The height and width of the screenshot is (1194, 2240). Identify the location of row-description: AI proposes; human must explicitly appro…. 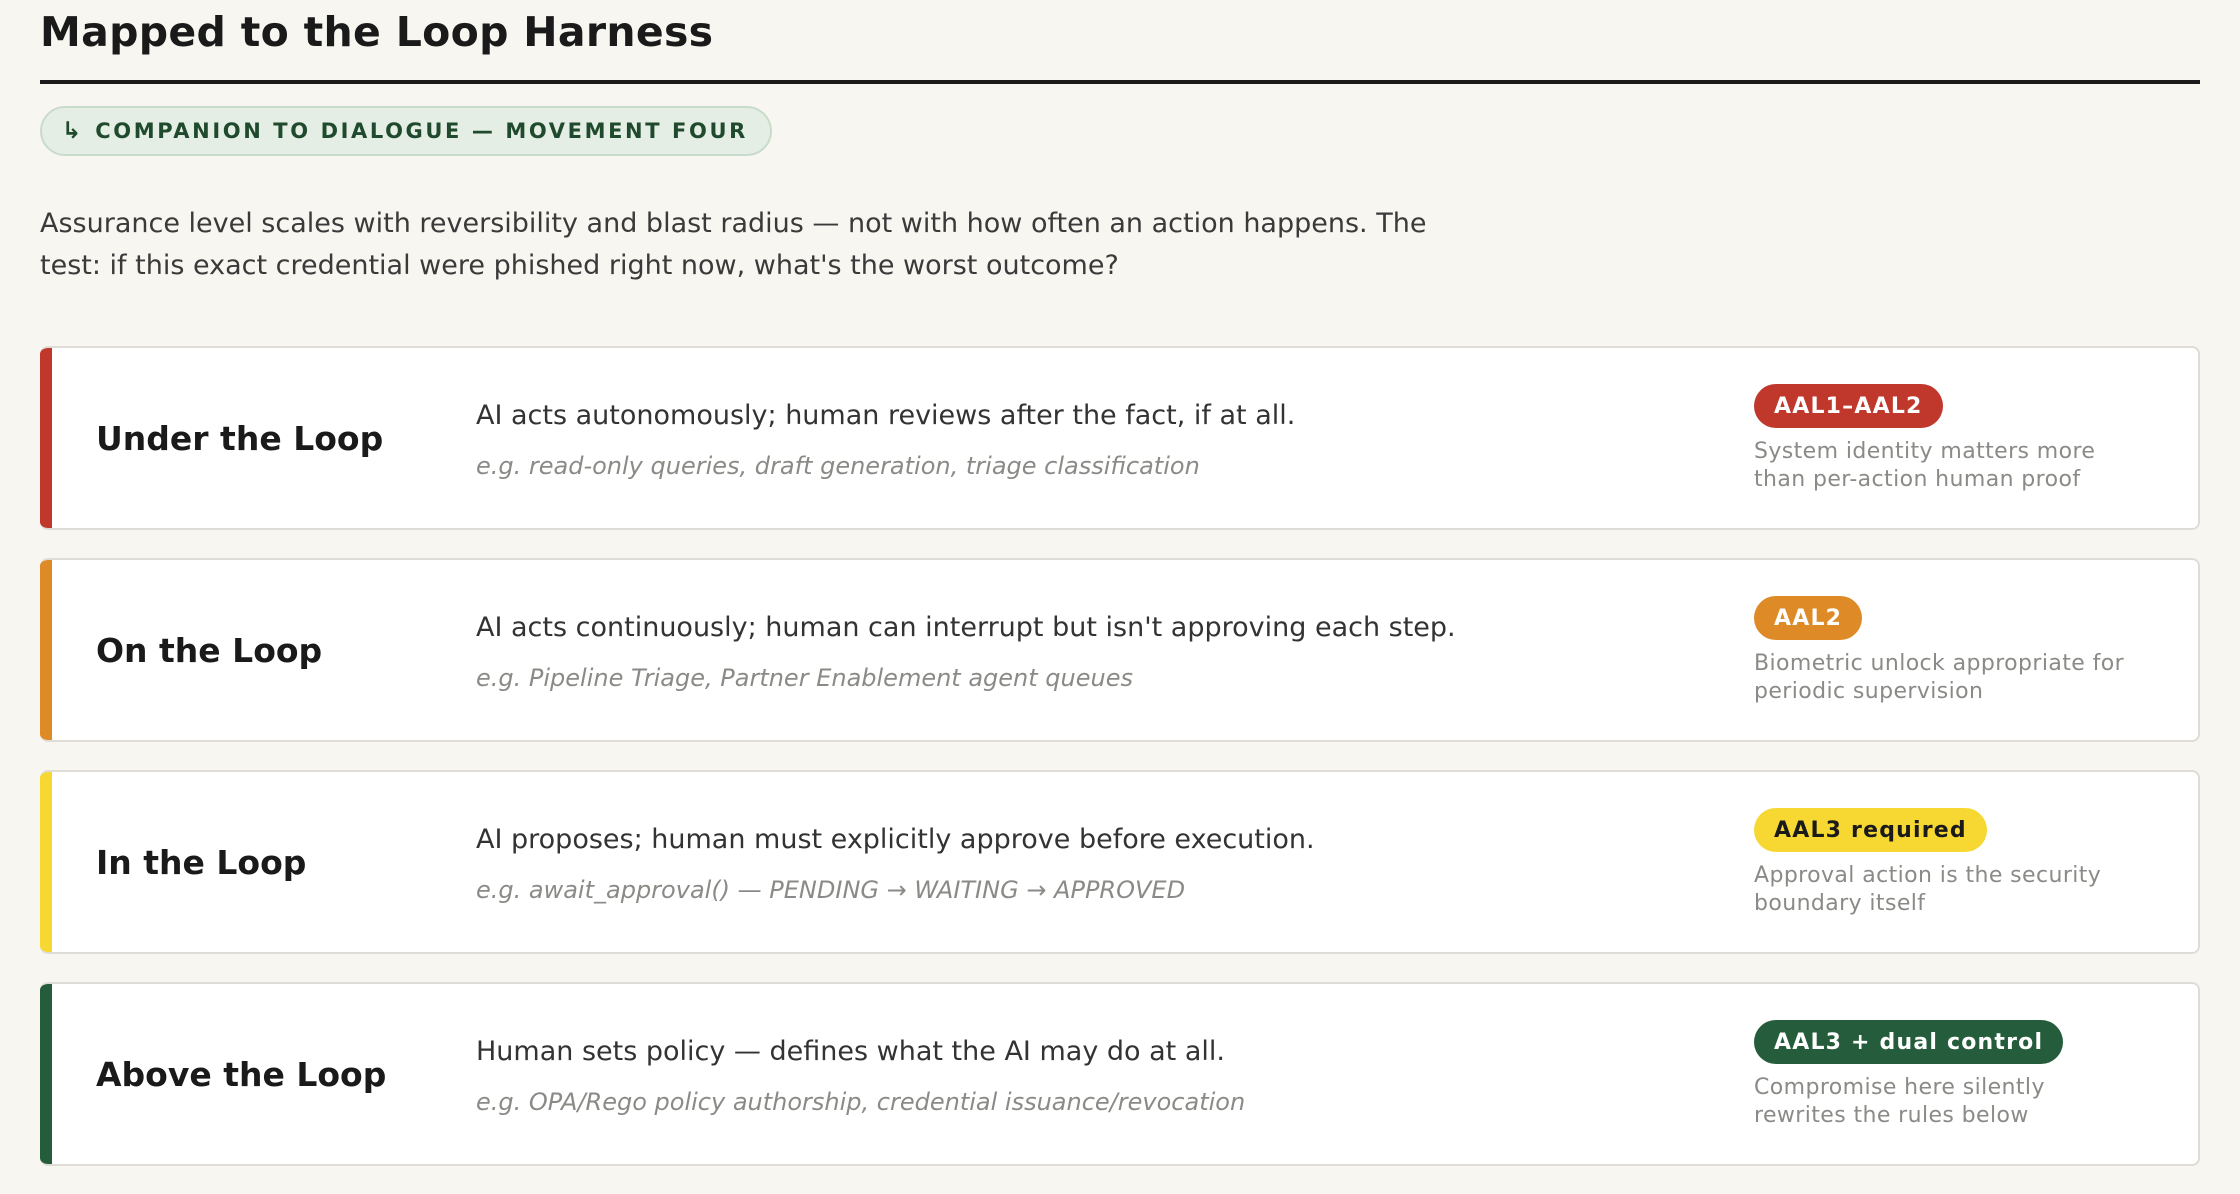
(895, 839).